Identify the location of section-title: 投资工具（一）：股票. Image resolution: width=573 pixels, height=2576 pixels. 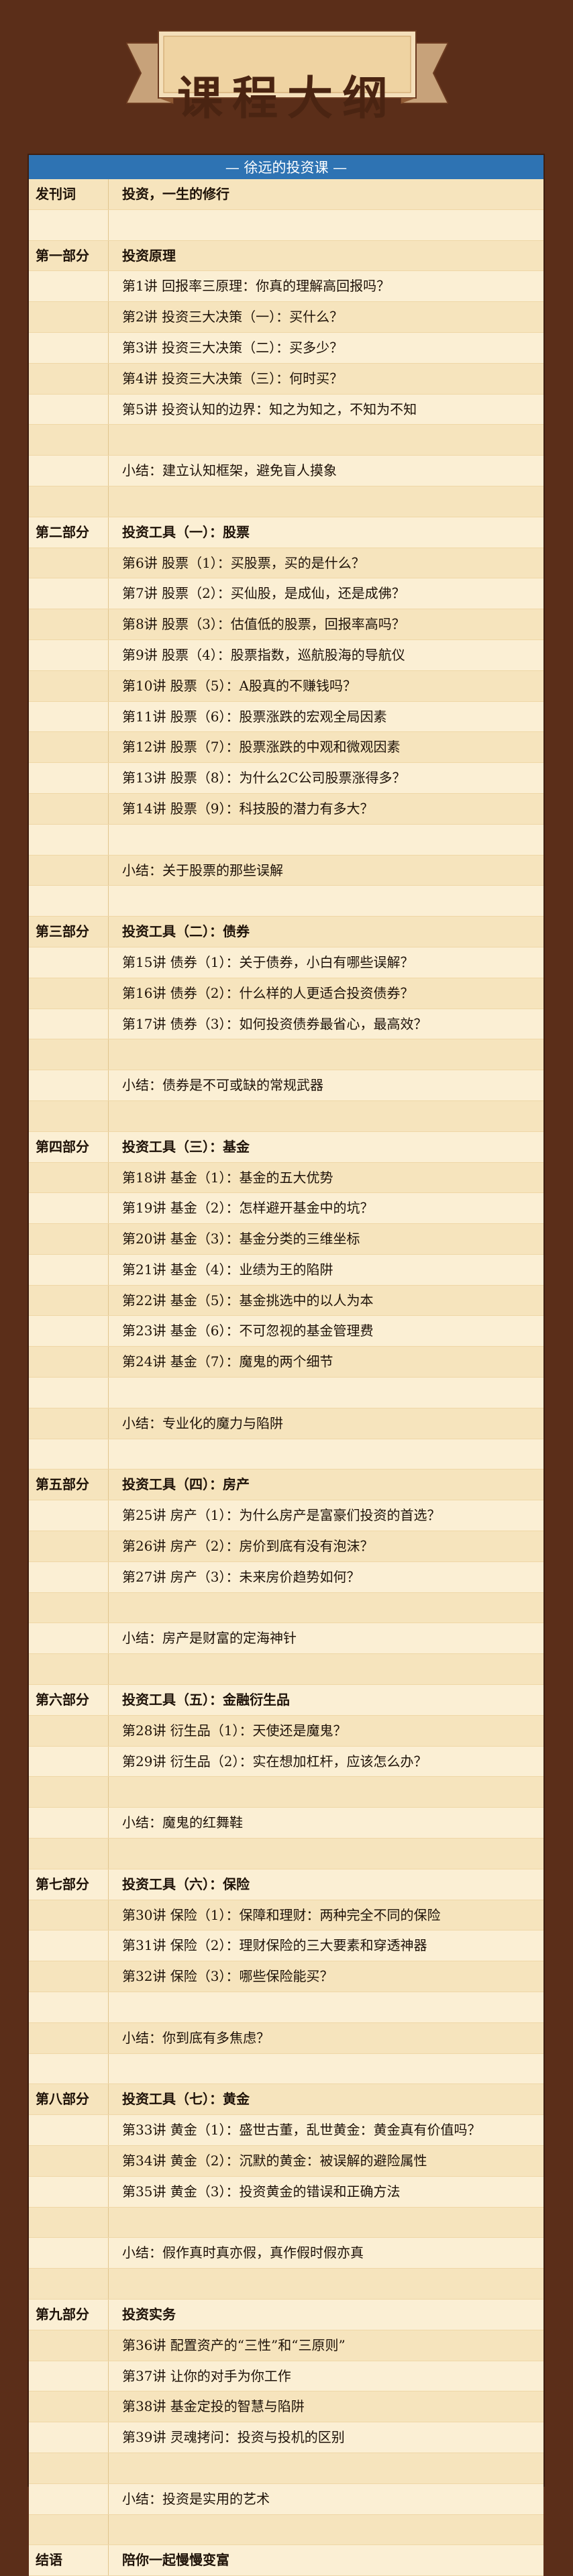
(186, 531).